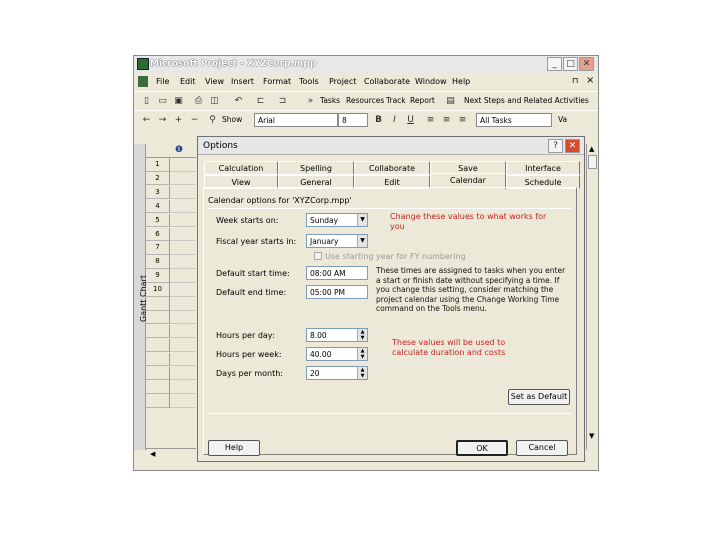  Describe the element at coordinates (572, 146) in the screenshot. I see `dialog-close-button: ✕` at that location.